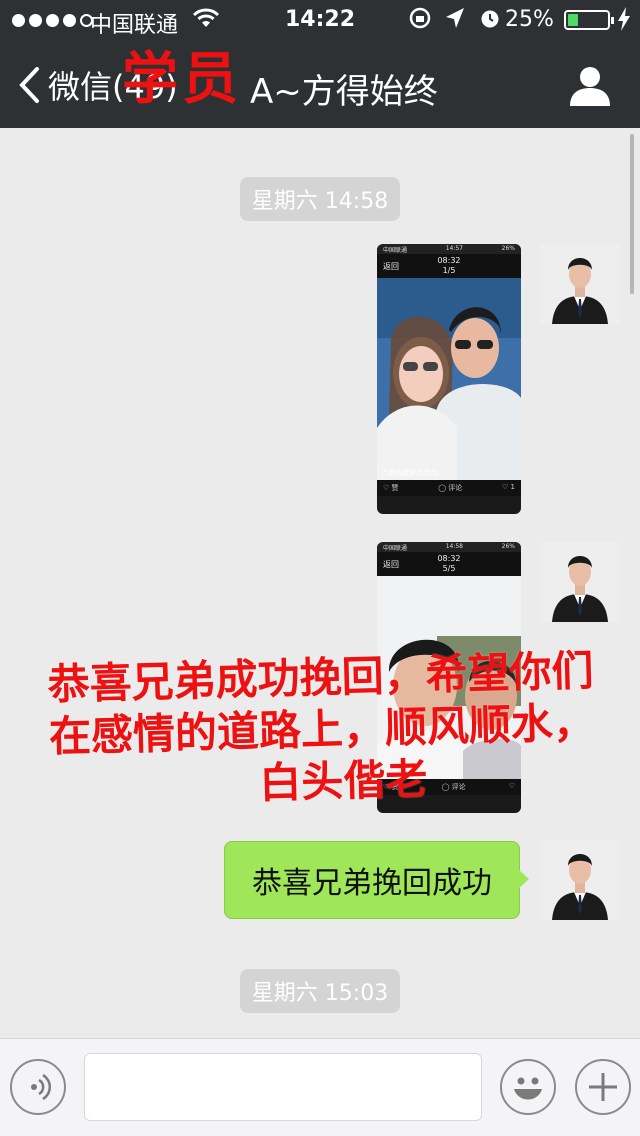 Image resolution: width=640 pixels, height=1136 pixels. I want to click on battery-icon, so click(589, 20).